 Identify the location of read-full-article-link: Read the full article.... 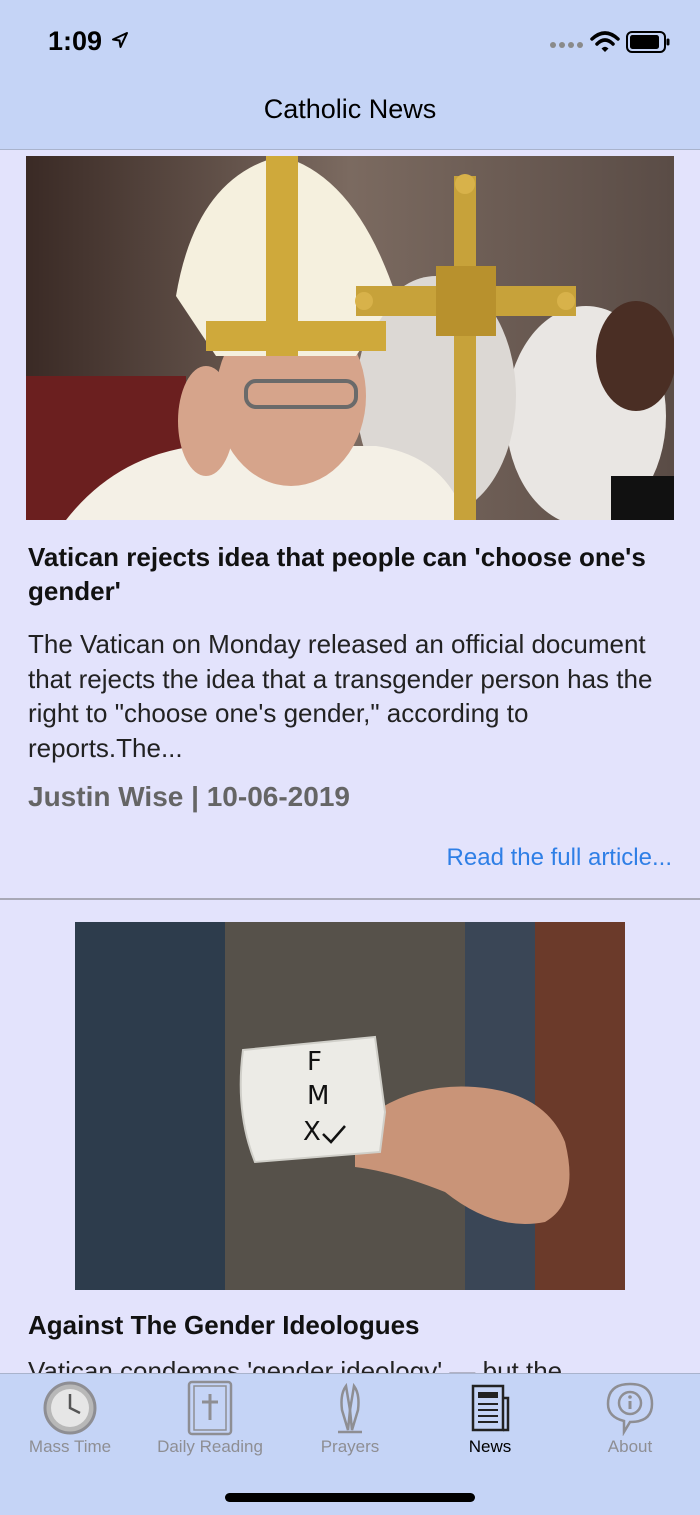
(559, 858).